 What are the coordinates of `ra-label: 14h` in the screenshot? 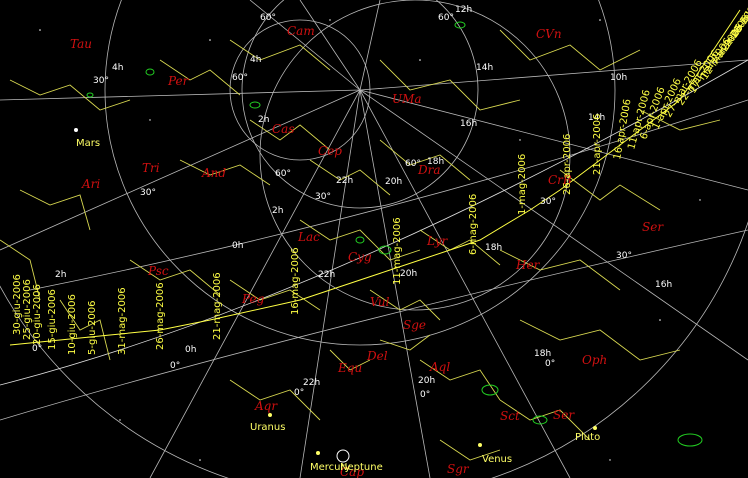 It's located at (484, 68).